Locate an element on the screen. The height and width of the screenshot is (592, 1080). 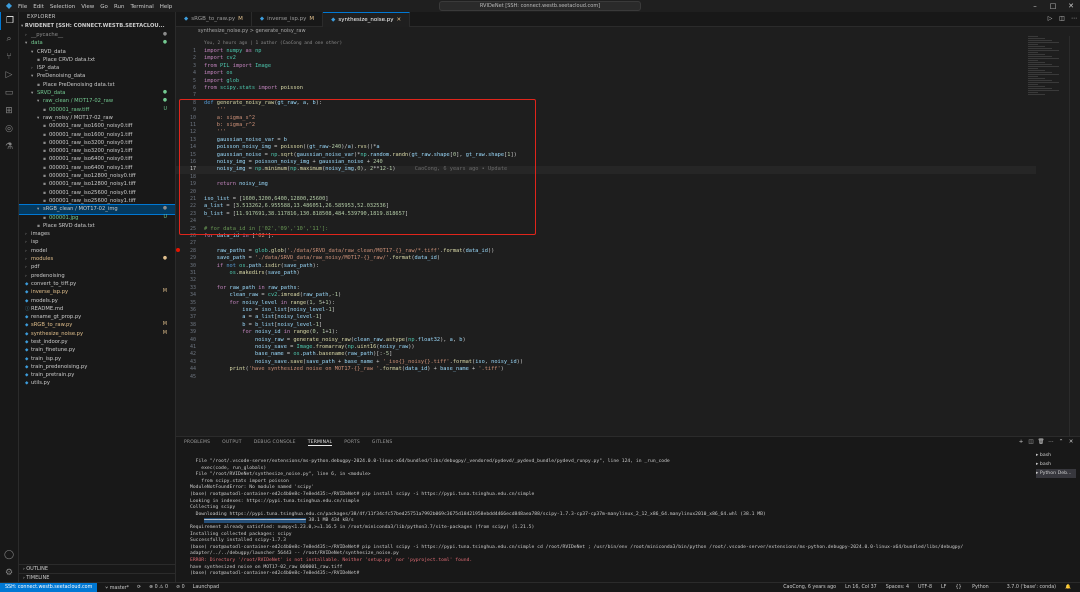
language-mode: {} Python is located at coordinates (976, 587).